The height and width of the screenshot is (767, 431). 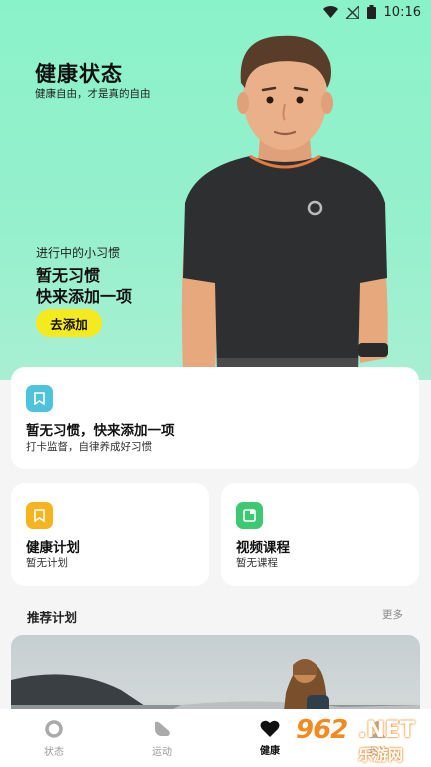 What do you see at coordinates (89, 447) in the screenshot?
I see `habit-card-subtitle: 打卡监督，自律养成好习惯` at bounding box center [89, 447].